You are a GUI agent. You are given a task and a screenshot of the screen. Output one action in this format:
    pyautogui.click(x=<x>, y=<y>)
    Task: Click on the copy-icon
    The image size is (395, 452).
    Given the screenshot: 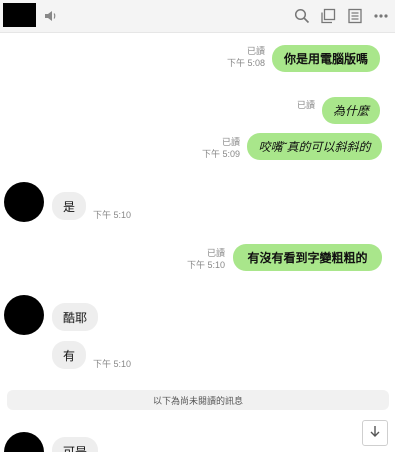 What is the action you would take?
    pyautogui.click(x=328, y=16)
    